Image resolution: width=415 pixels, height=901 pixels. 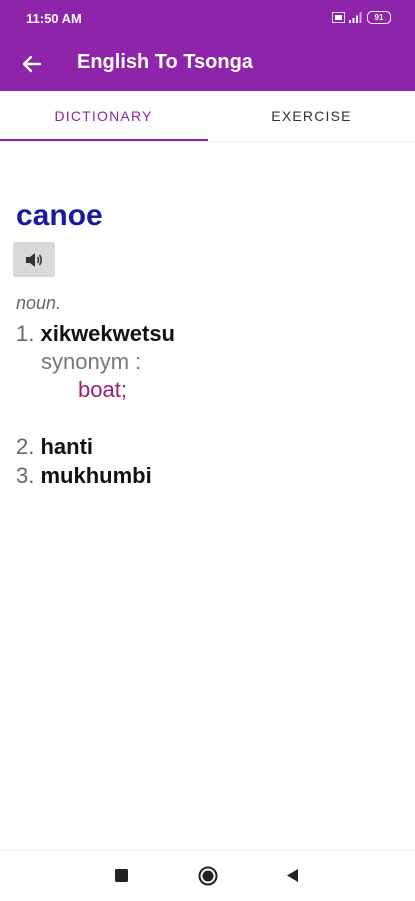 I want to click on status-time: 11:50 AM, so click(x=54, y=18).